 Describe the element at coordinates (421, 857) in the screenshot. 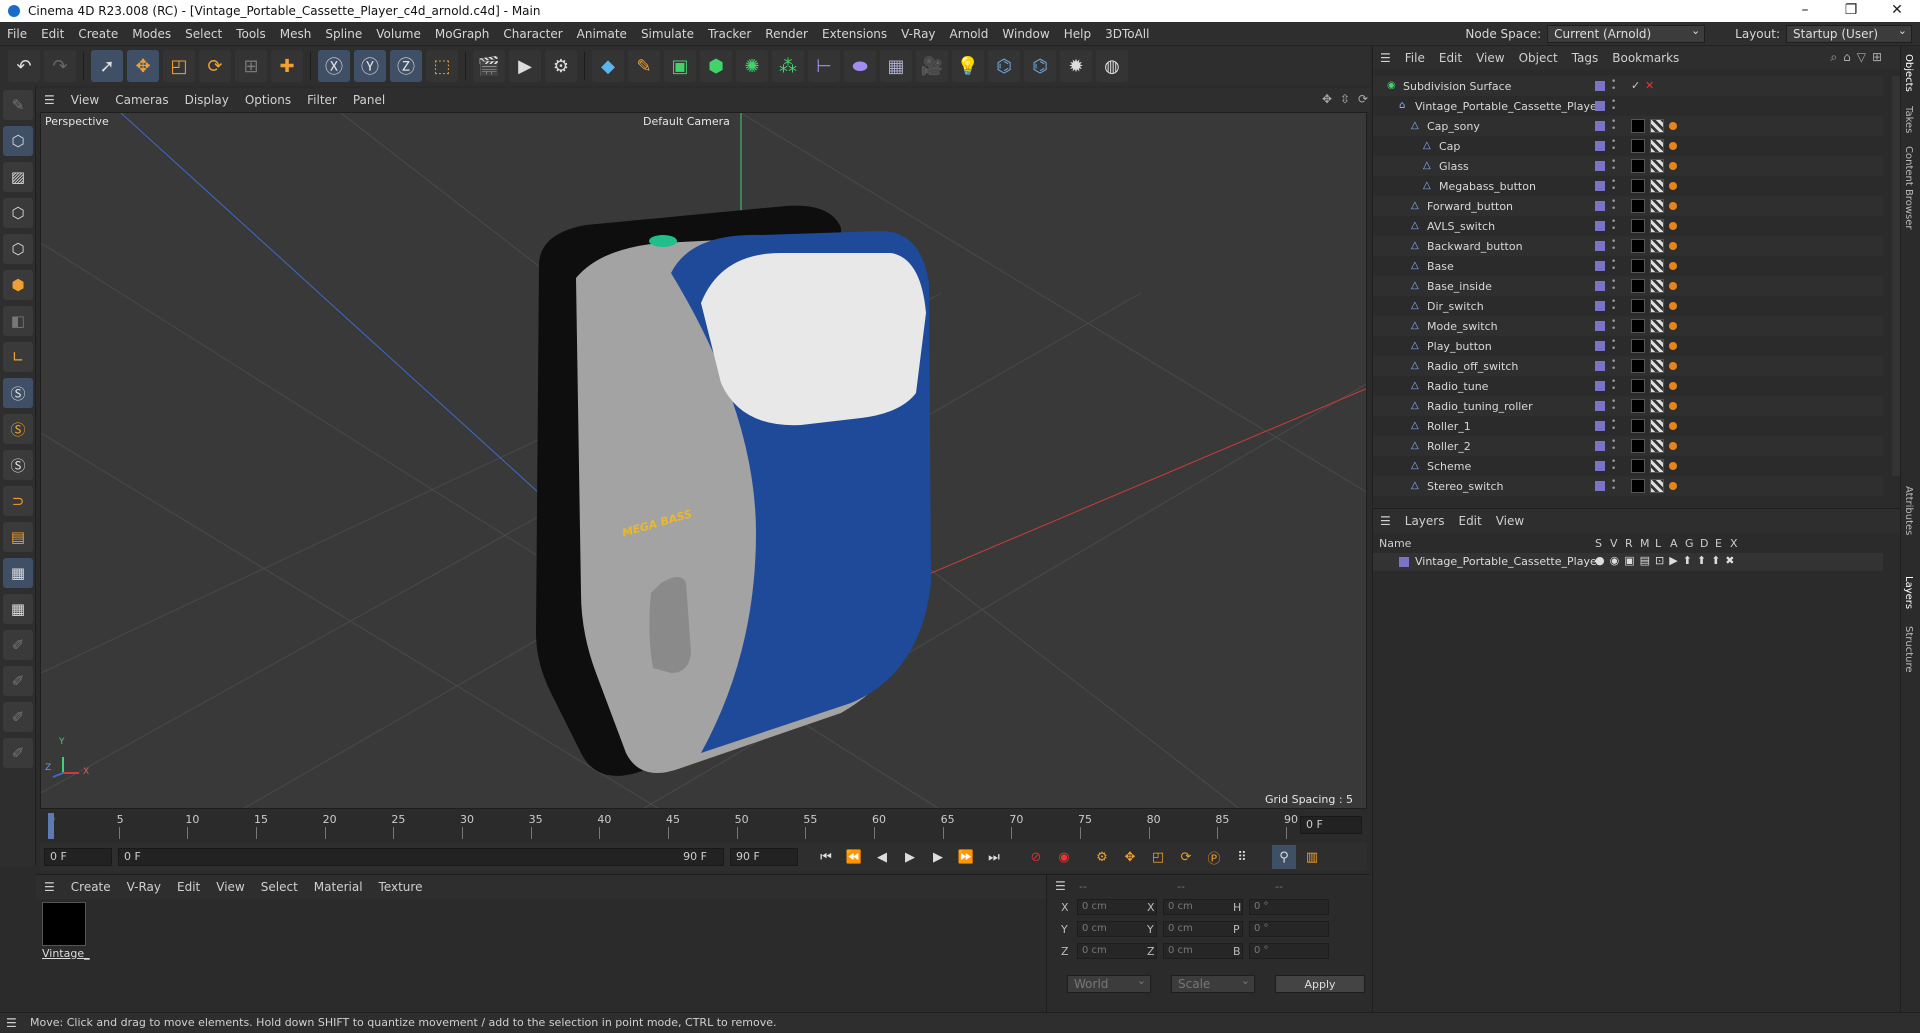

I see `frame-range-slider: 0 F 90 F` at that location.